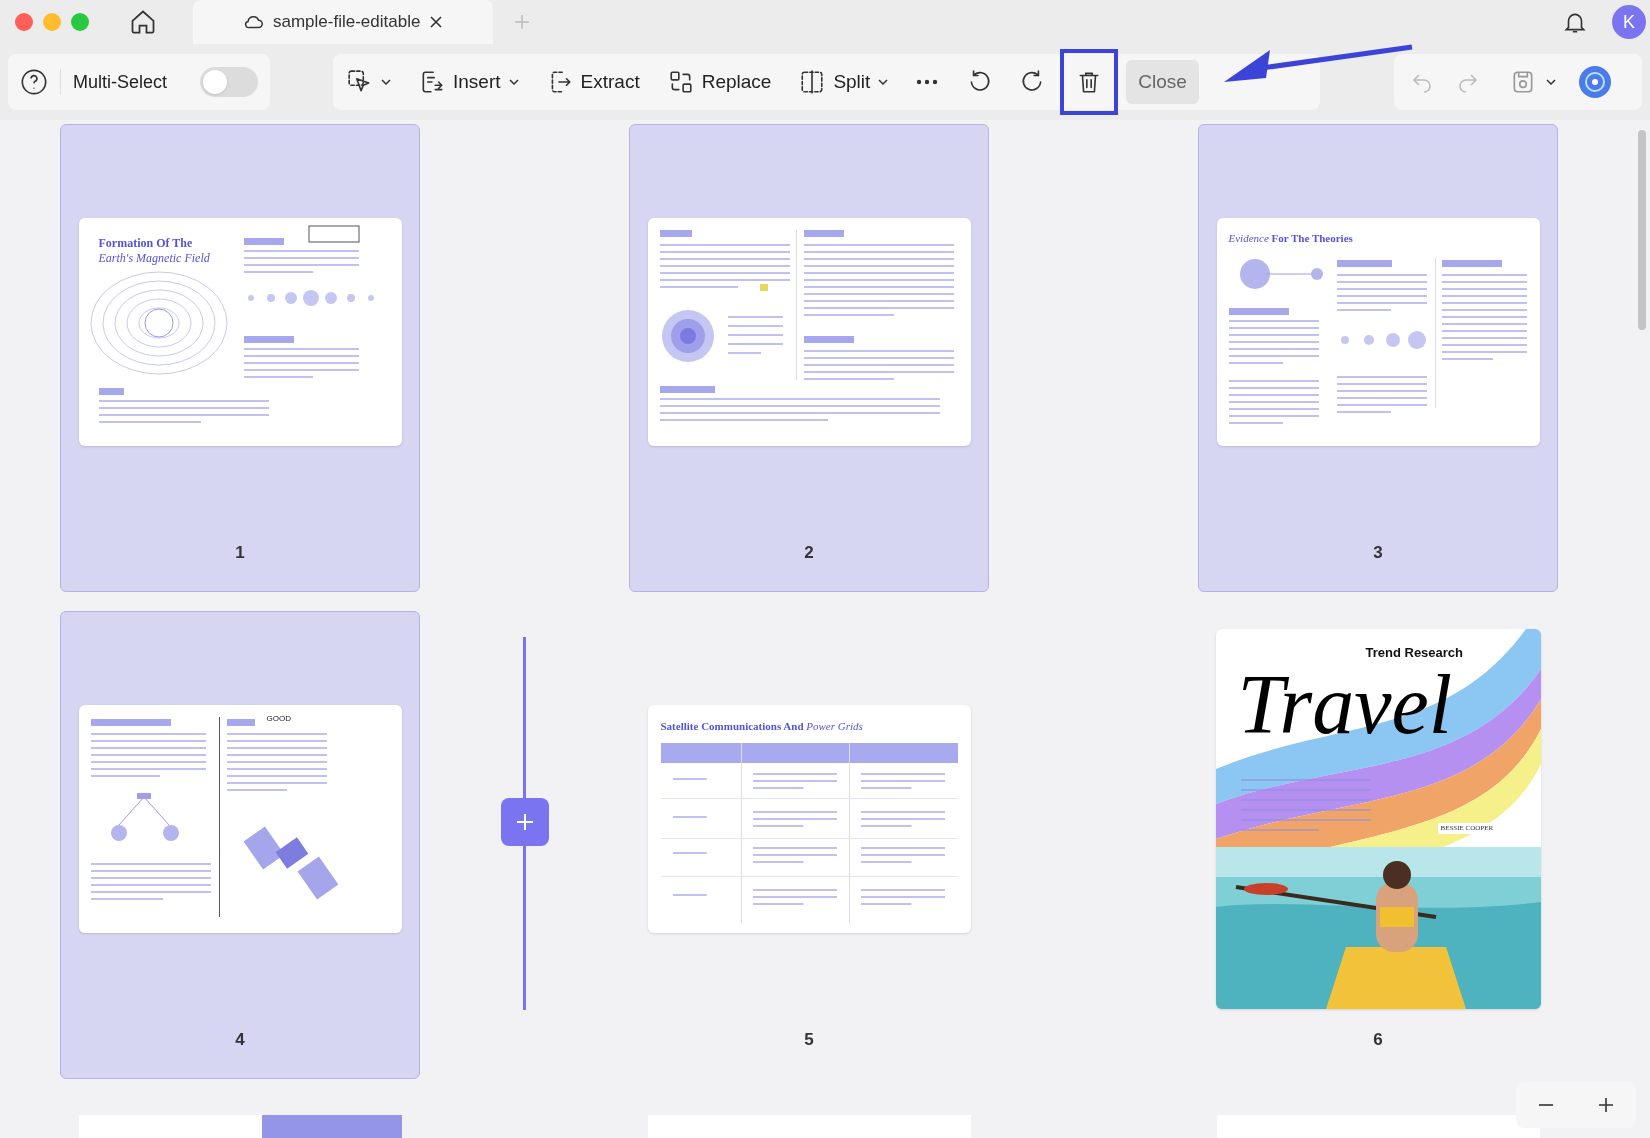 The width and height of the screenshot is (1650, 1138). What do you see at coordinates (763, 287) in the screenshot?
I see `note-icon` at bounding box center [763, 287].